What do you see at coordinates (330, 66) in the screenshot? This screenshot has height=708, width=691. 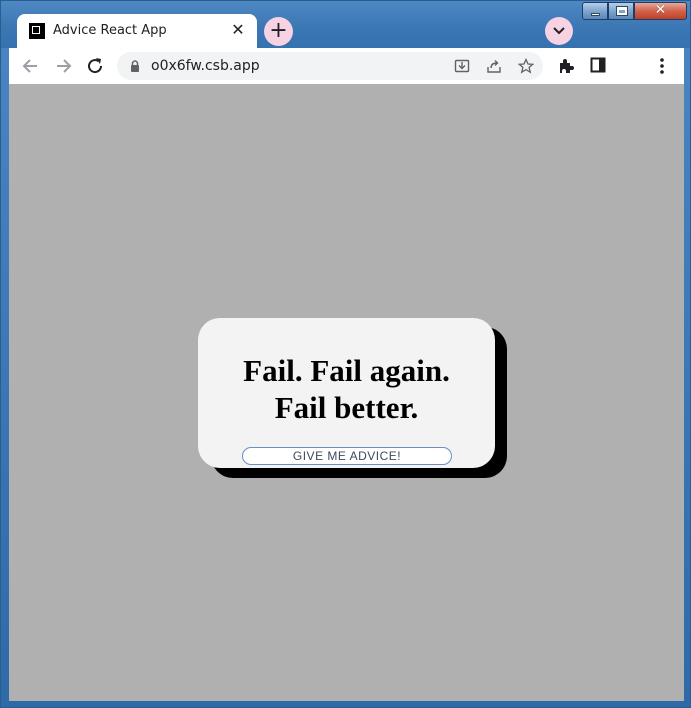 I see `address-bar: o0x6fw.csb.app` at bounding box center [330, 66].